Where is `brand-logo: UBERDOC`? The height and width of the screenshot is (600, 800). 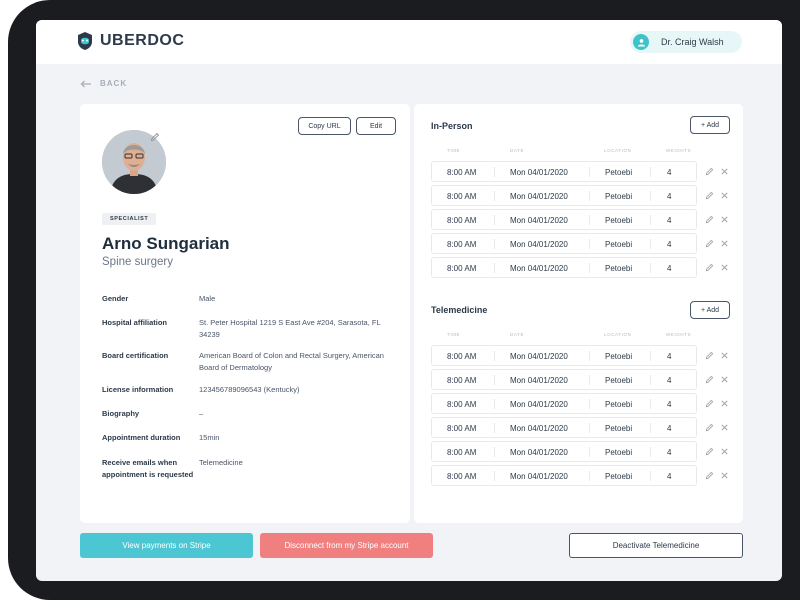 brand-logo: UBERDOC is located at coordinates (130, 41).